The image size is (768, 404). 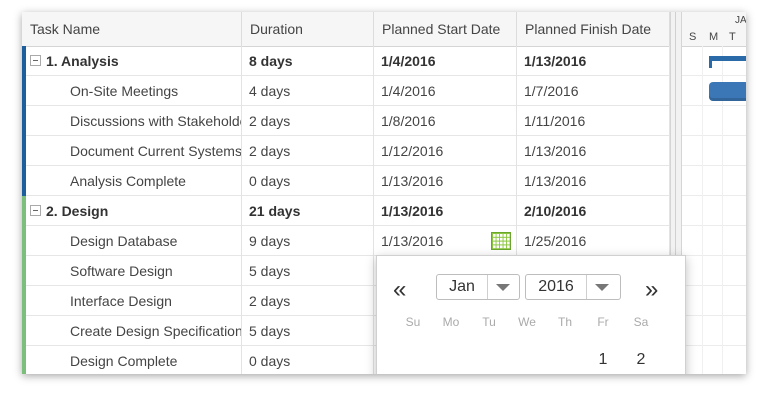 What do you see at coordinates (132, 29) in the screenshot?
I see `column-header-task-name: Task Name` at bounding box center [132, 29].